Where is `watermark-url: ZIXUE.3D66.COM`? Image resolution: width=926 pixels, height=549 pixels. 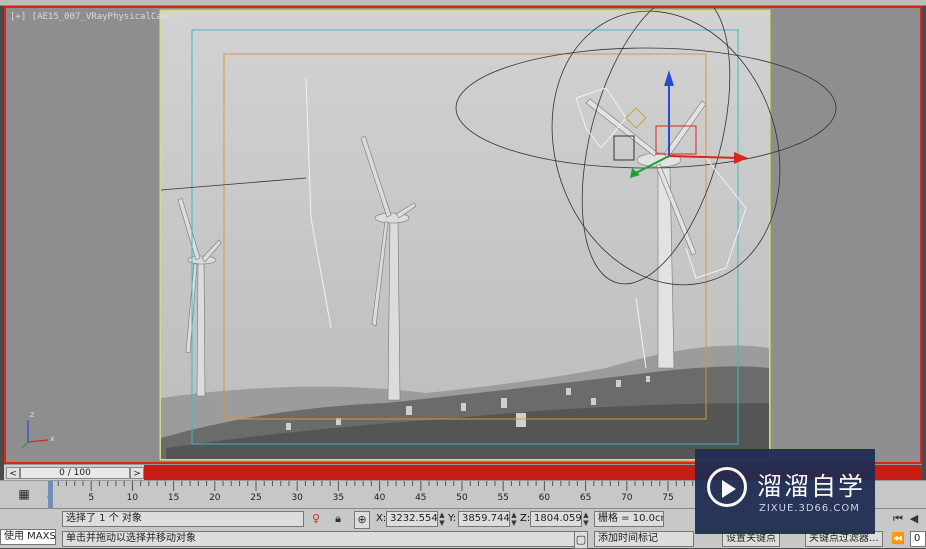
watermark-url: ZIXUE.3D66.COM is located at coordinates (809, 508).